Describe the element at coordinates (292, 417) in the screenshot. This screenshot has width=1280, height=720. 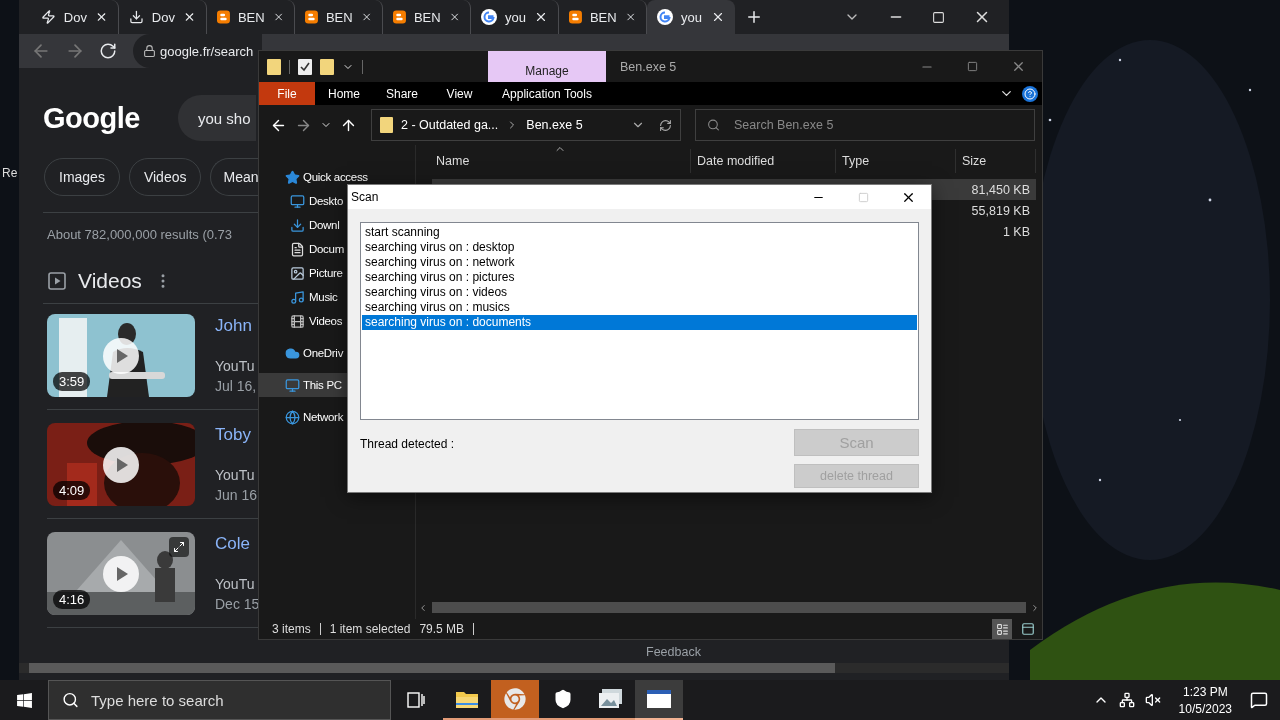
I see `globe-icon` at that location.